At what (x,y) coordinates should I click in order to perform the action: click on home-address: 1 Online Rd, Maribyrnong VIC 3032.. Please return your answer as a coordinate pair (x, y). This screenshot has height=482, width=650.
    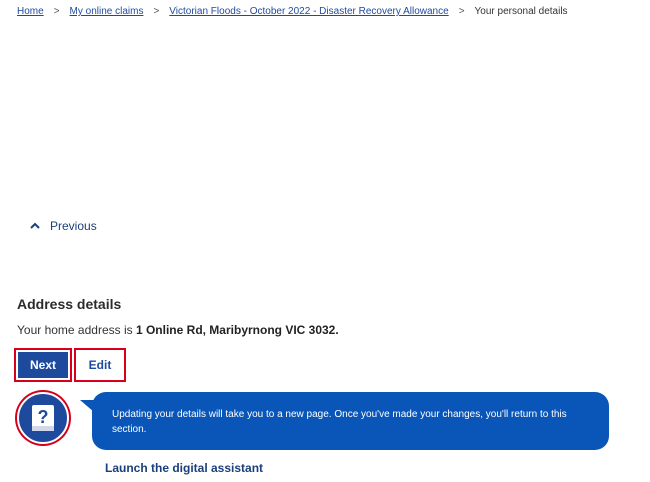
    Looking at the image, I should click on (237, 330).